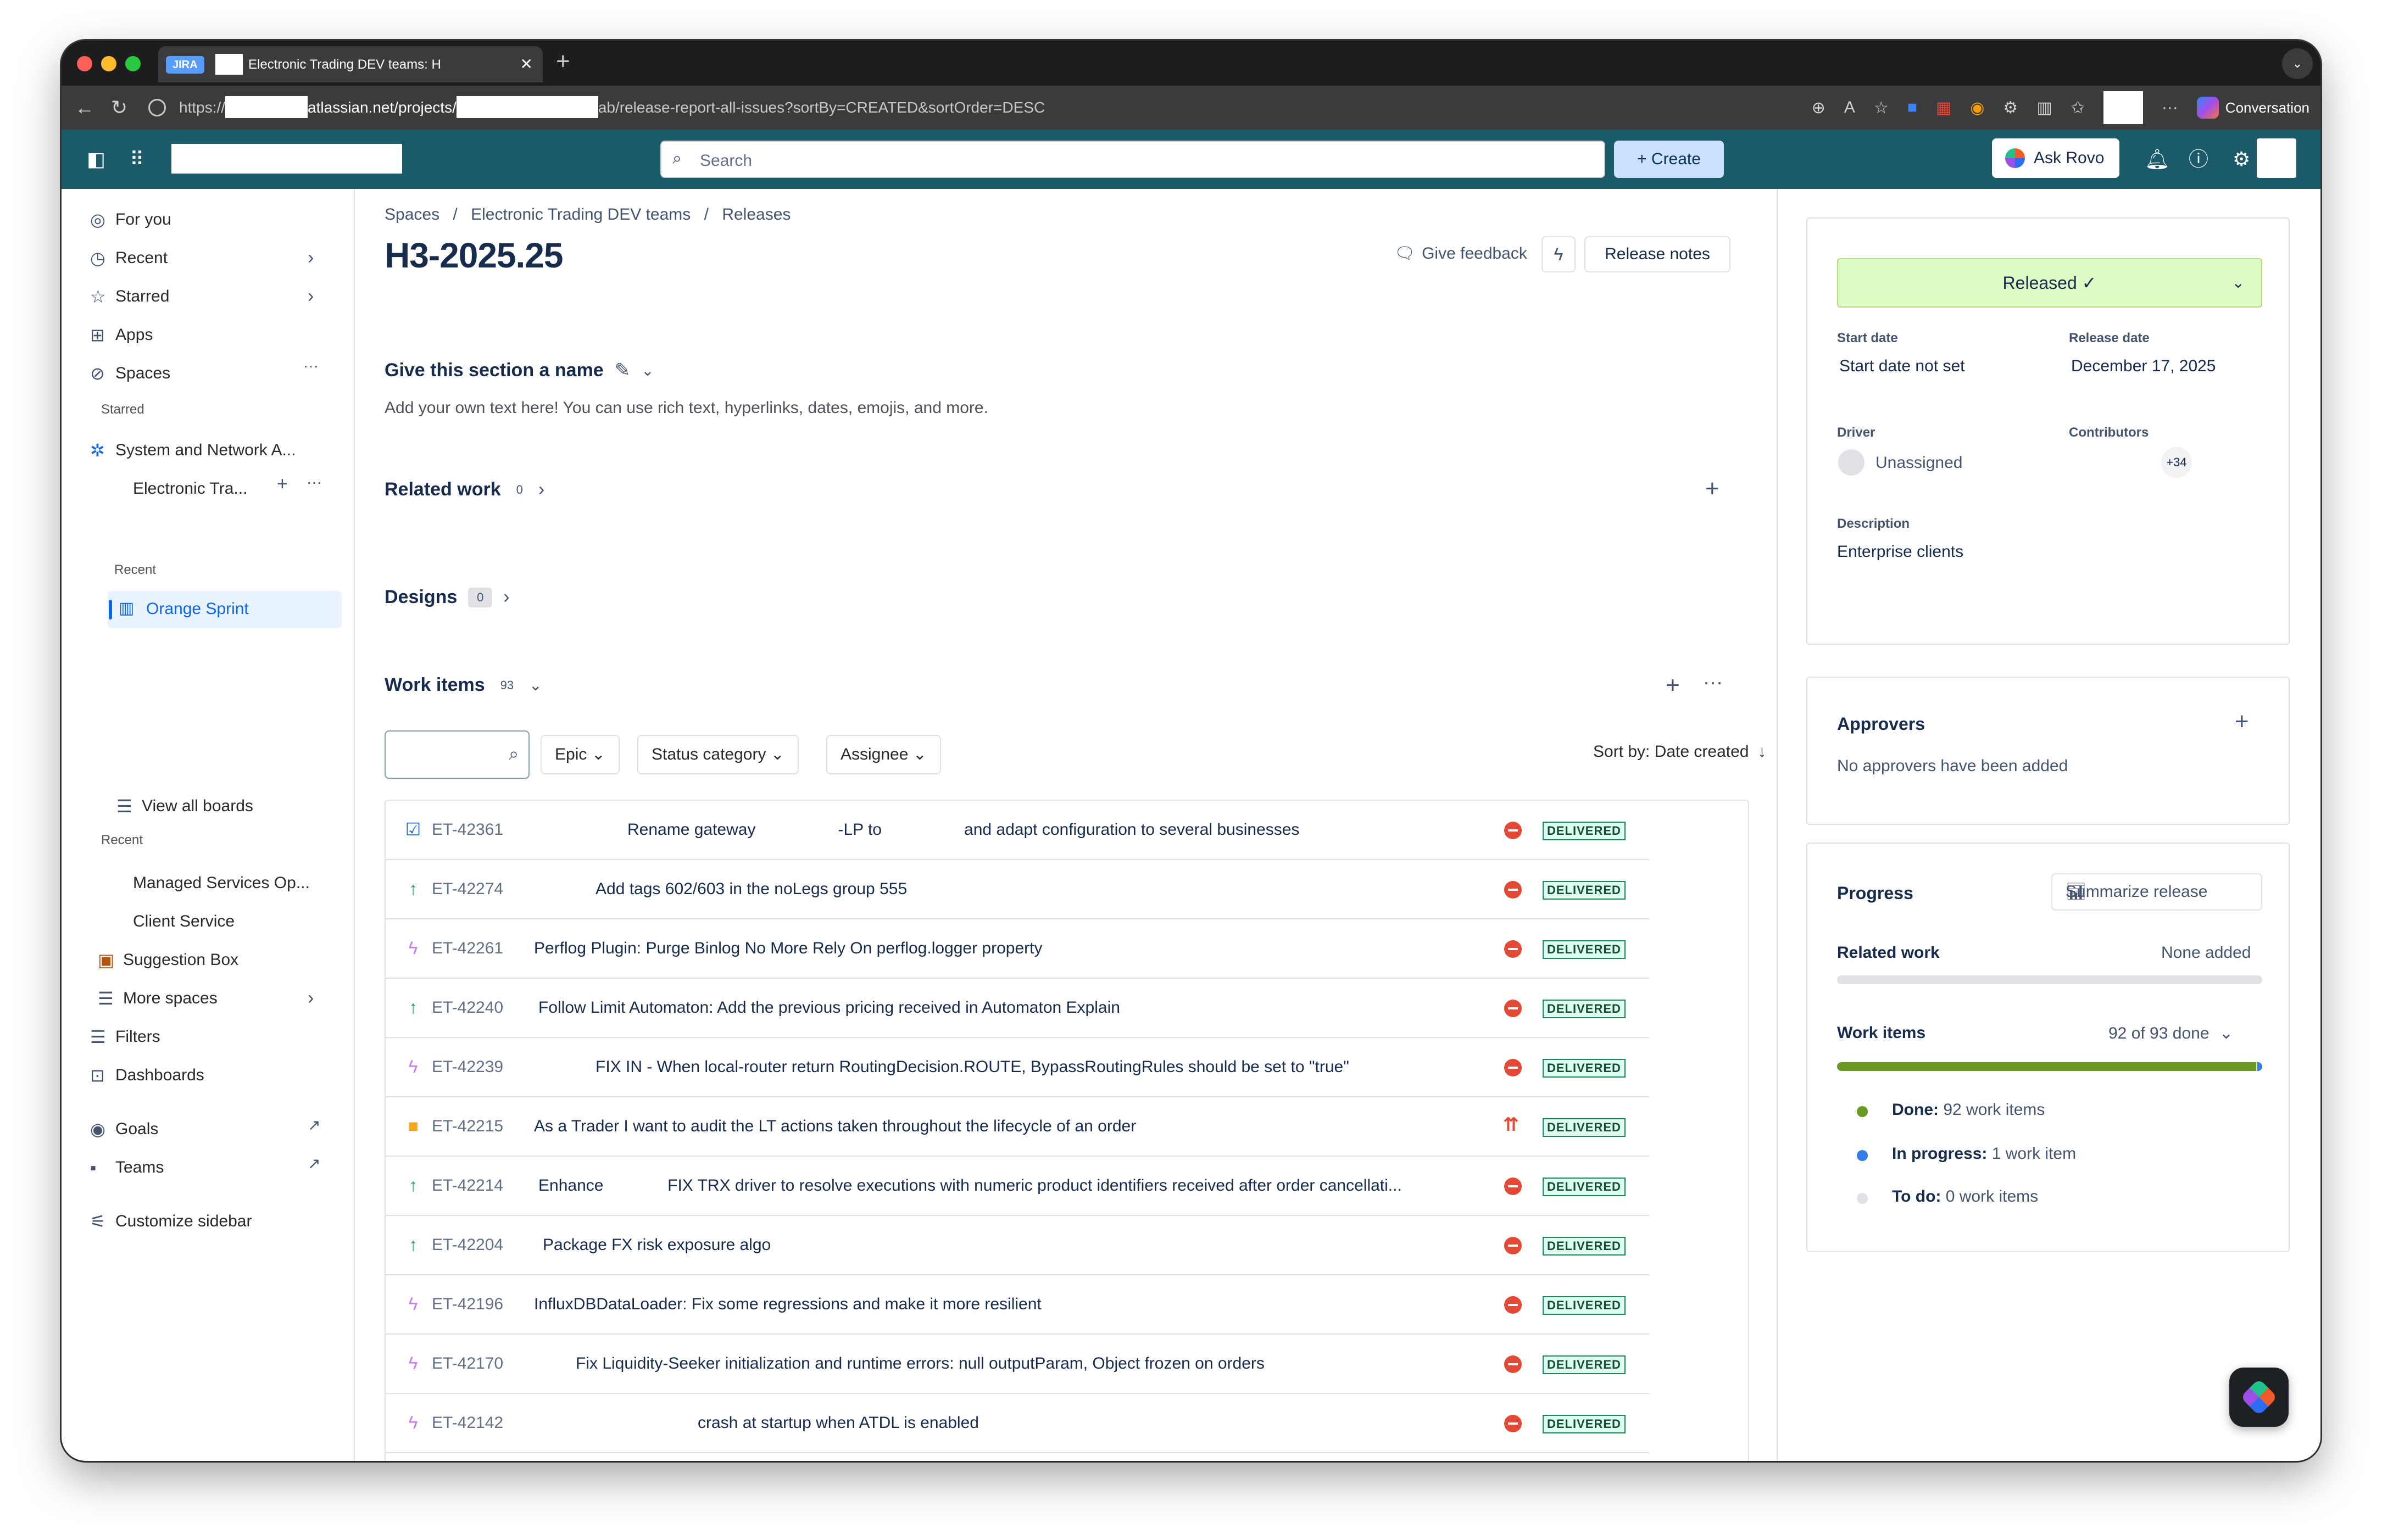 The width and height of the screenshot is (2382, 1540). I want to click on give-feedback-button: 🗨︎ Give feedback, so click(1460, 254).